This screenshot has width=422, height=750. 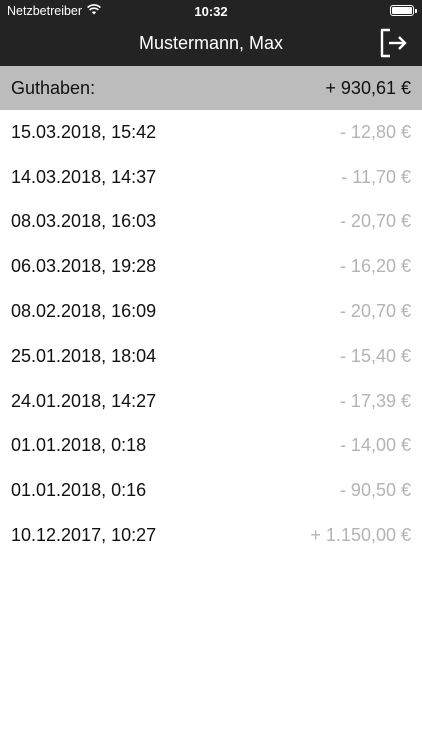 I want to click on balance-bar: Guthaben: + 930,61 €, so click(x=211, y=88).